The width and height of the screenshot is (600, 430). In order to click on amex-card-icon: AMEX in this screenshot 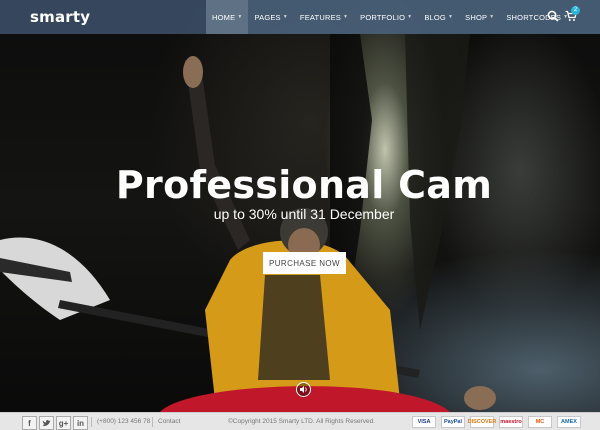, I will do `click(569, 422)`.